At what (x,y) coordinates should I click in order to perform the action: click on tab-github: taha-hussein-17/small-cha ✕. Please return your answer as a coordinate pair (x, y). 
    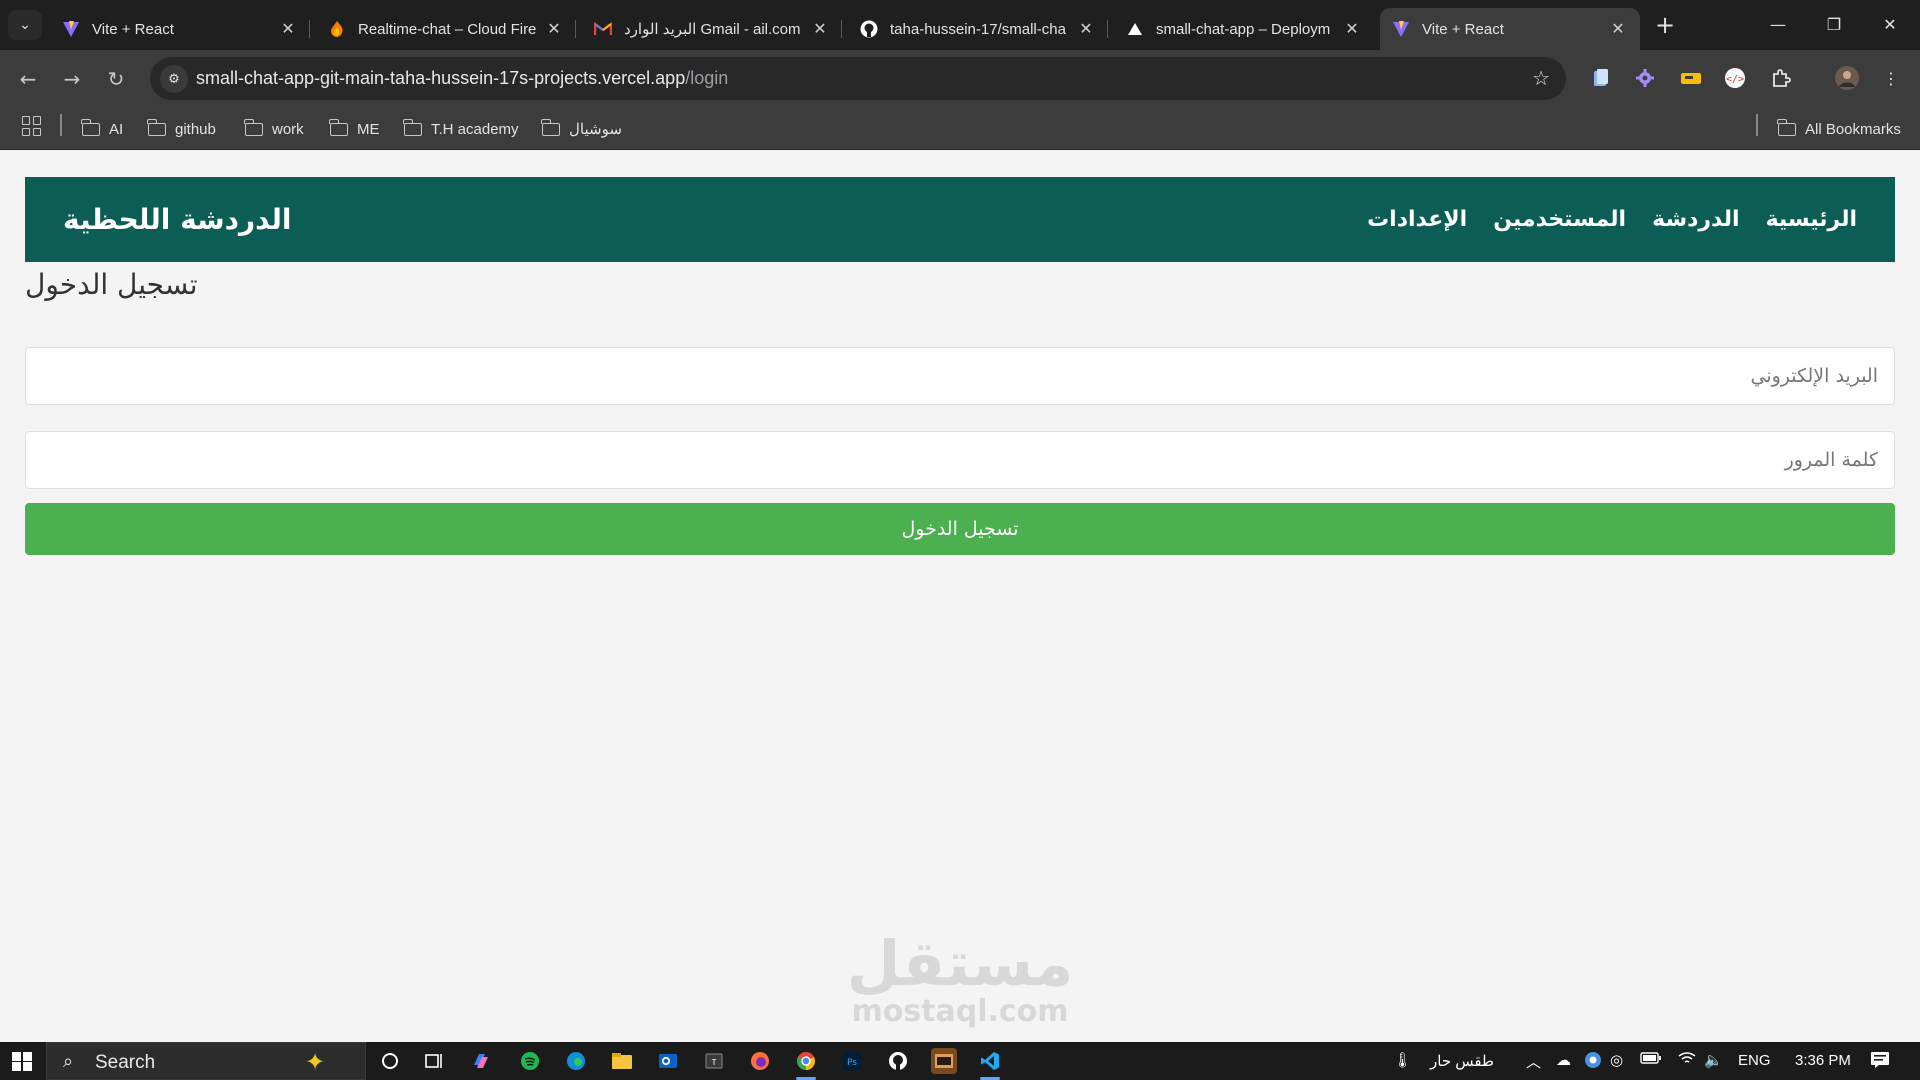
    Looking at the image, I should click on (978, 29).